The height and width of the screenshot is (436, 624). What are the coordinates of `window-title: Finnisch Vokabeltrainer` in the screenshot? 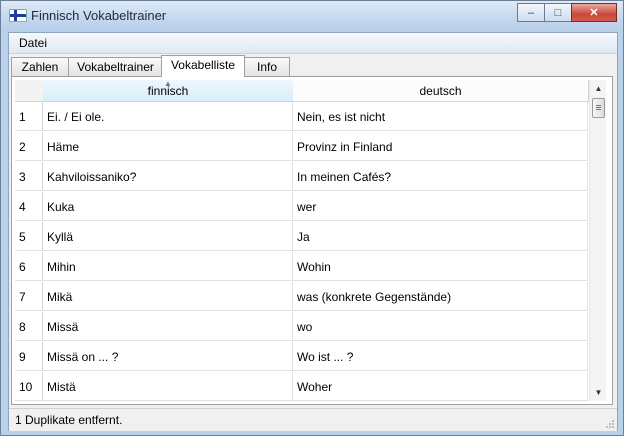 It's located at (99, 15).